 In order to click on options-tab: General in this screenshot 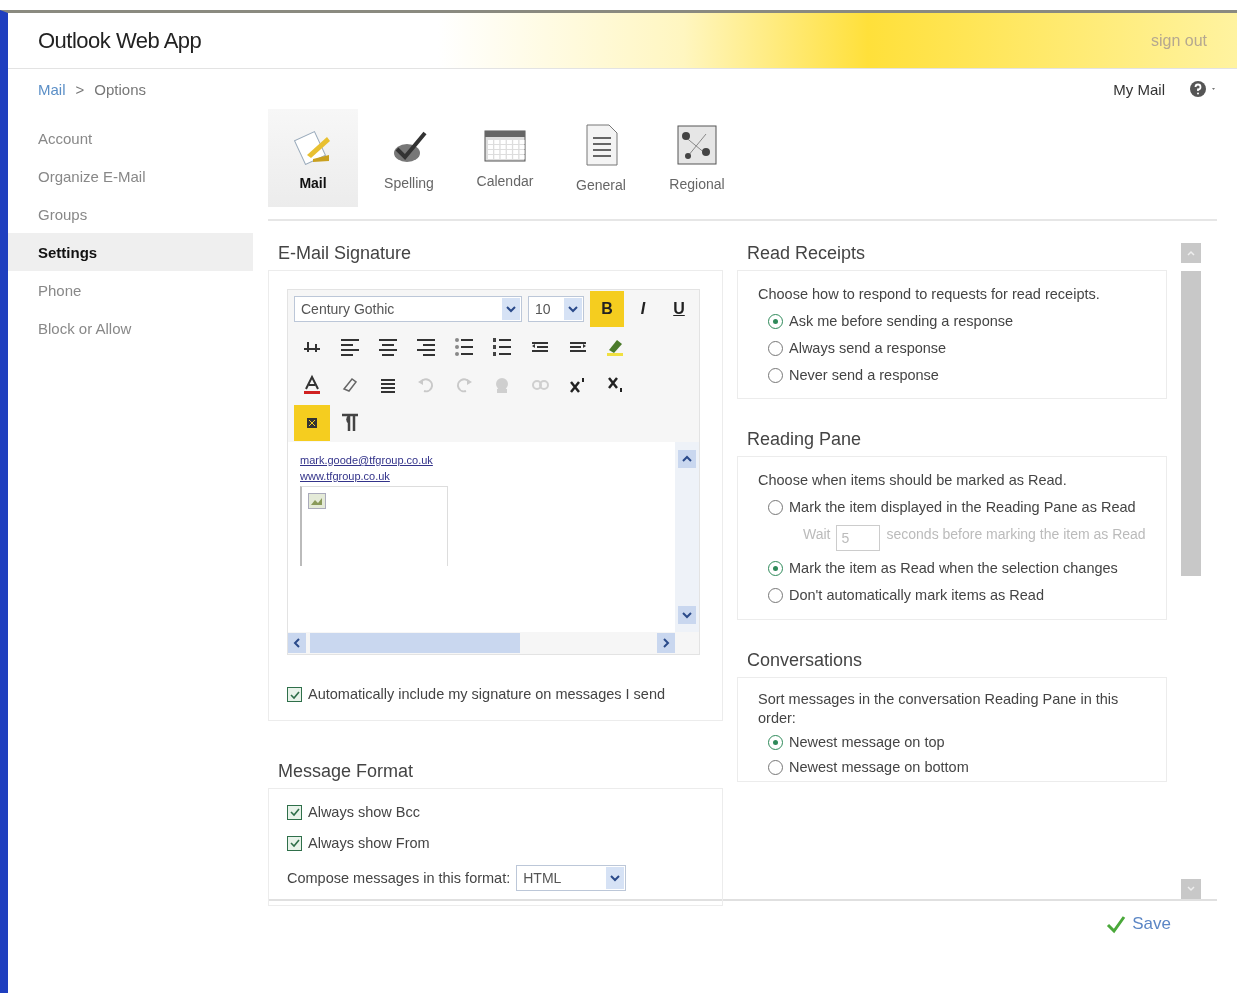, I will do `click(601, 158)`.